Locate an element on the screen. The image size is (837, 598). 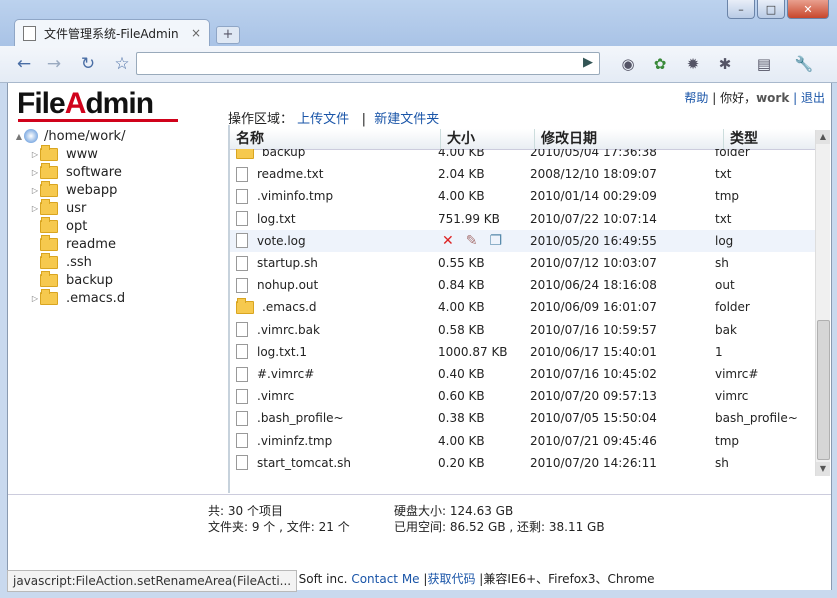
browser-tab: 文件管理系统-FileAdmin × is located at coordinates (112, 32).